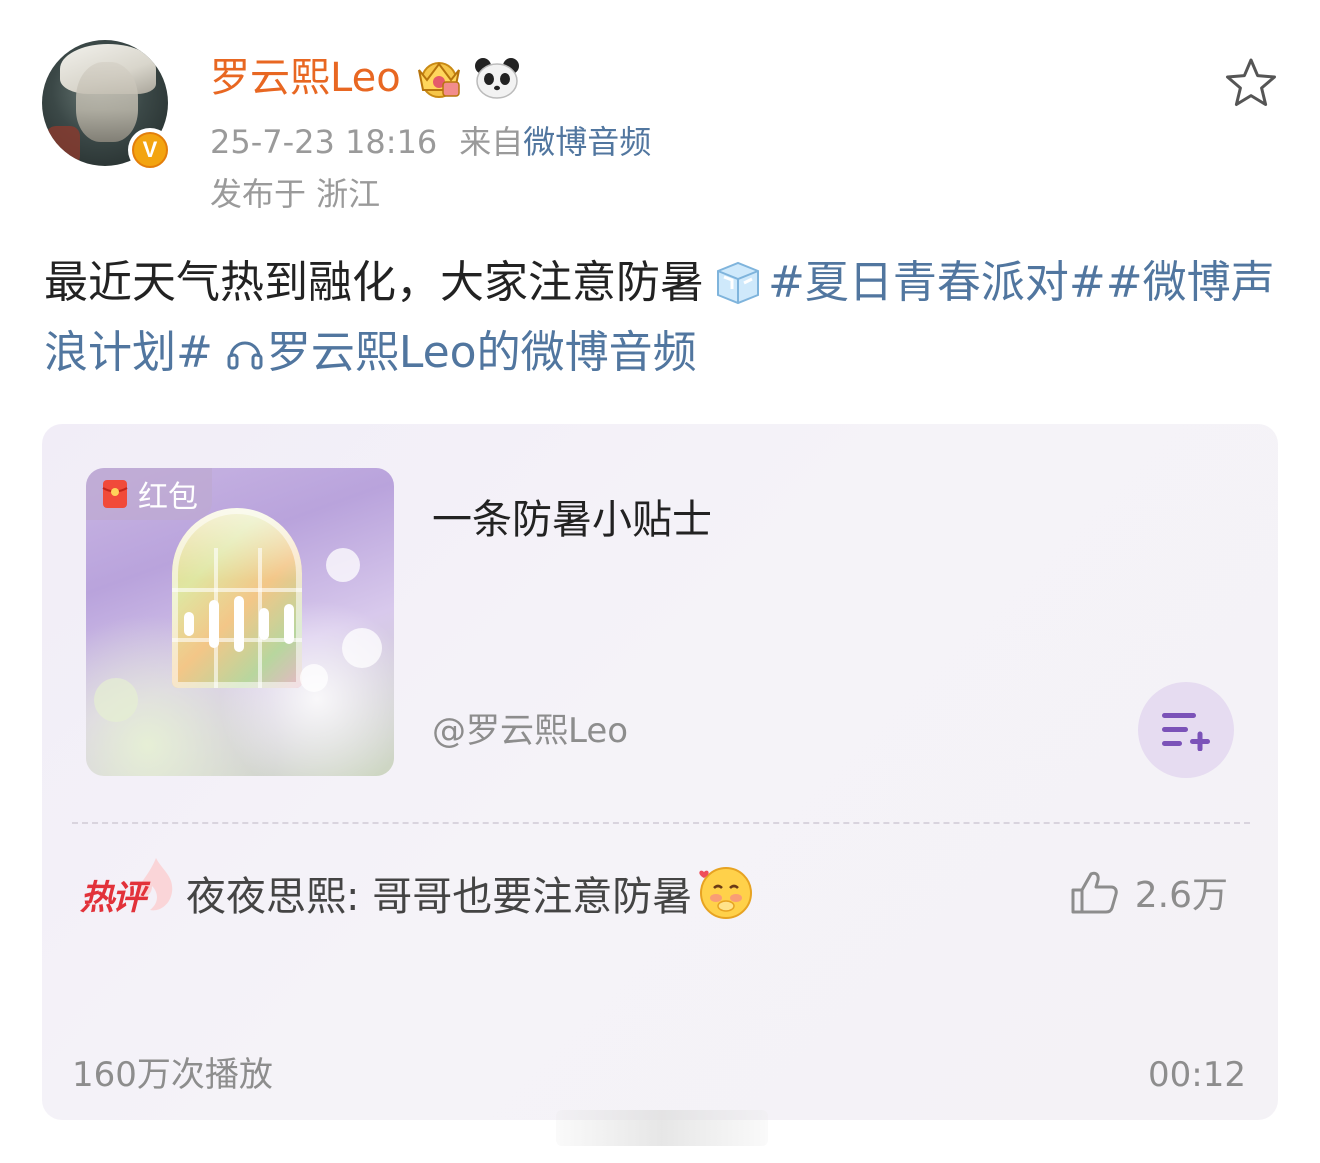 This screenshot has height=1163, width=1320. What do you see at coordinates (1094, 892) in the screenshot?
I see `thumbs-up-icon` at bounding box center [1094, 892].